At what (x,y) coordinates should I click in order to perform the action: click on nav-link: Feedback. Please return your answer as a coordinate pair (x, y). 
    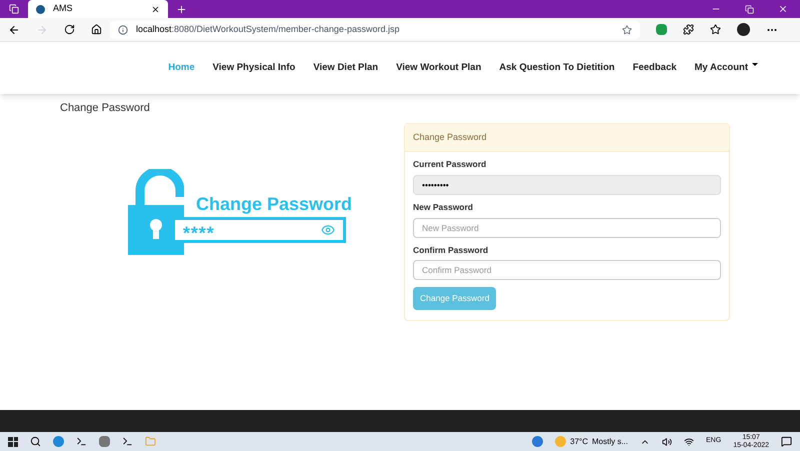
    Looking at the image, I should click on (654, 68).